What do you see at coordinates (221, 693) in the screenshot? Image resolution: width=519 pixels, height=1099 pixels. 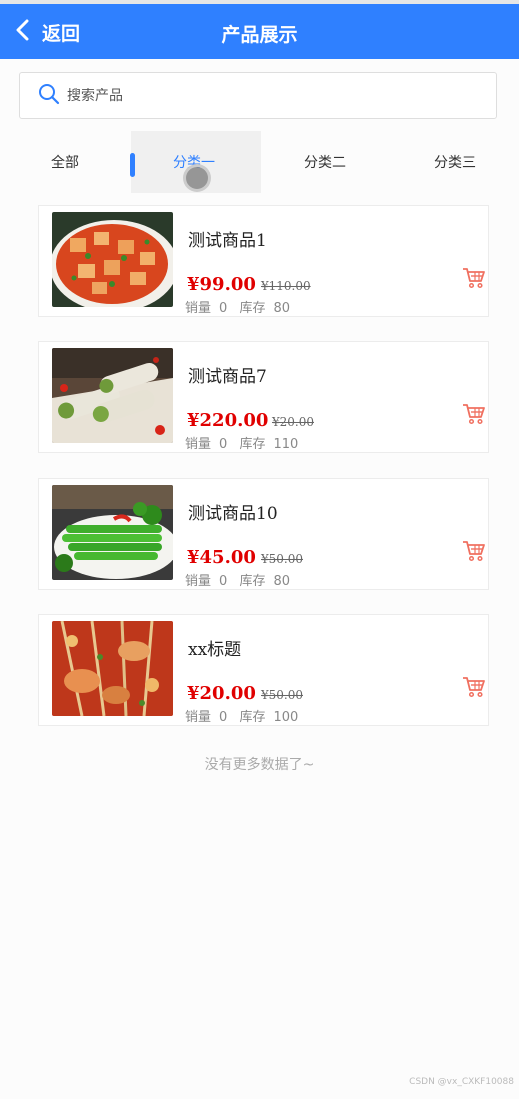 I see `product-price: ¥20.00` at bounding box center [221, 693].